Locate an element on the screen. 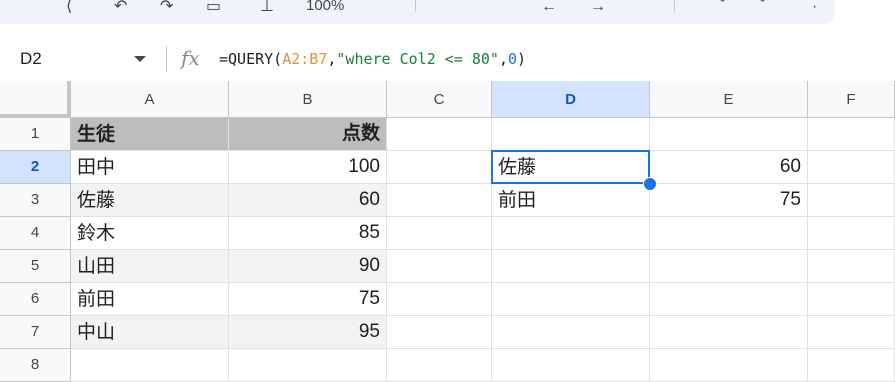 This screenshot has height=382, width=895. cell-e8 is located at coordinates (729, 365).